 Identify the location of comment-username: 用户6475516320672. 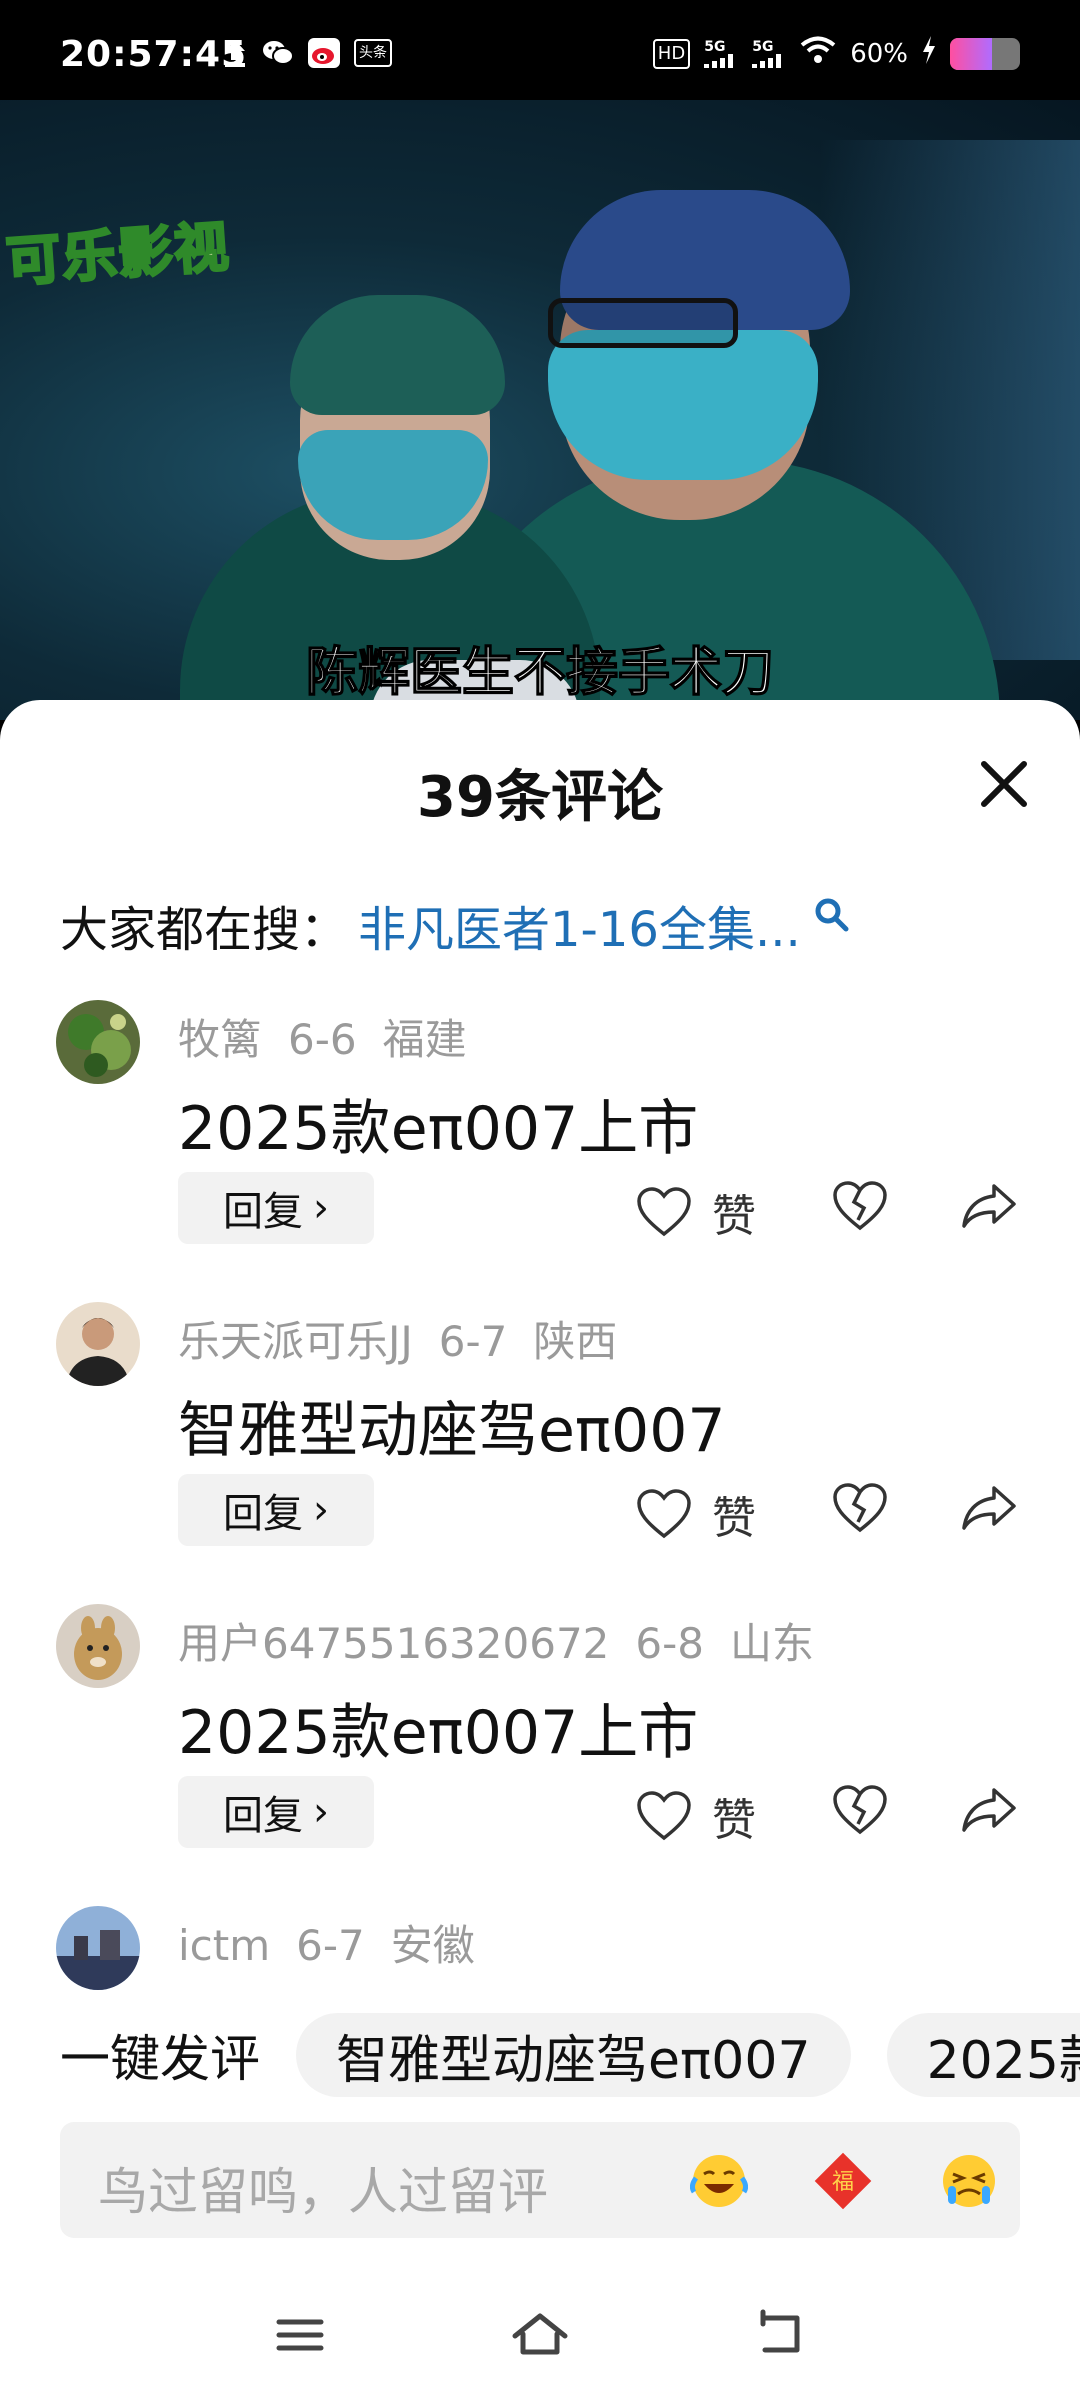
(393, 1643).